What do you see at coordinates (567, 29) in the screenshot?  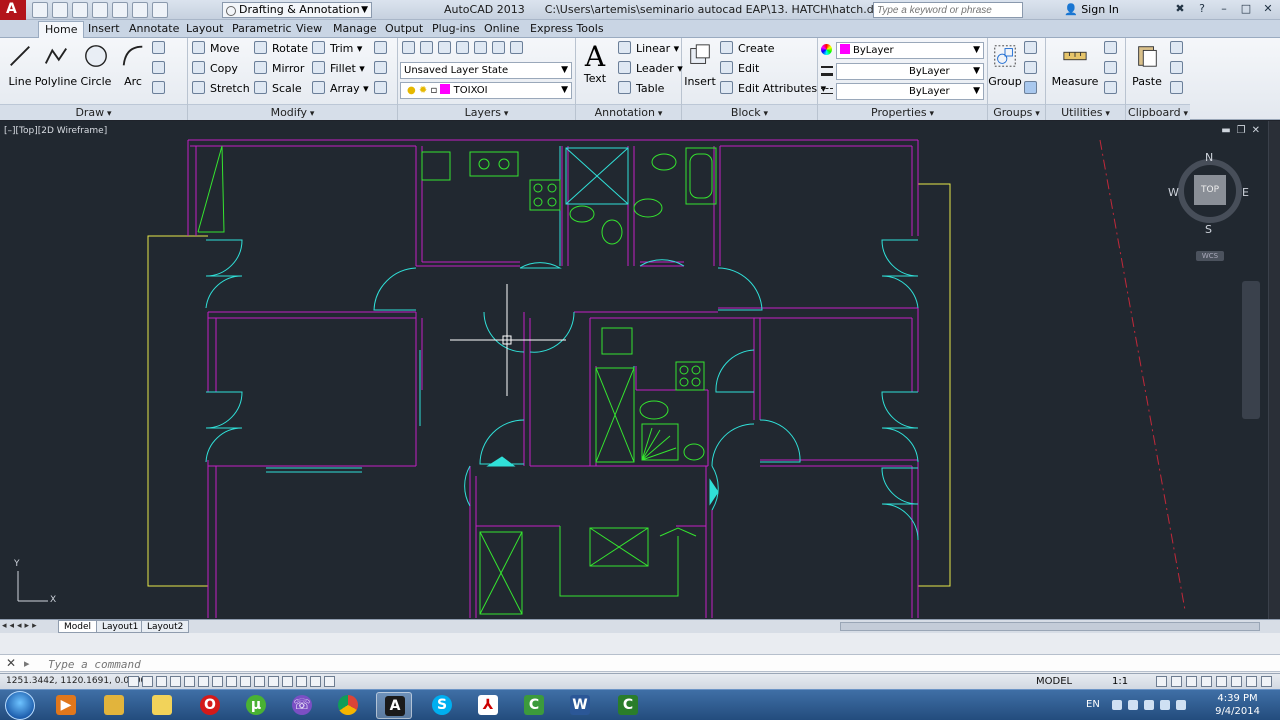 I see `tab-express-tools: Express Tools` at bounding box center [567, 29].